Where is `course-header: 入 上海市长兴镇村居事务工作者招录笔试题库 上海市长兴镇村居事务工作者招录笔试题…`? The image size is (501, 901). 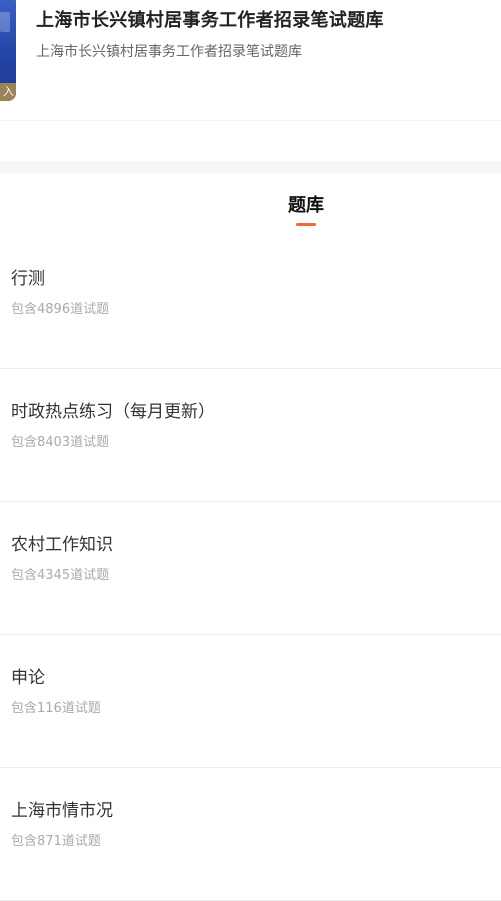
course-header: 入 上海市长兴镇村居事务工作者招录笔试题库 上海市长兴镇村居事务工作者招录笔试题… is located at coordinates (250, 60).